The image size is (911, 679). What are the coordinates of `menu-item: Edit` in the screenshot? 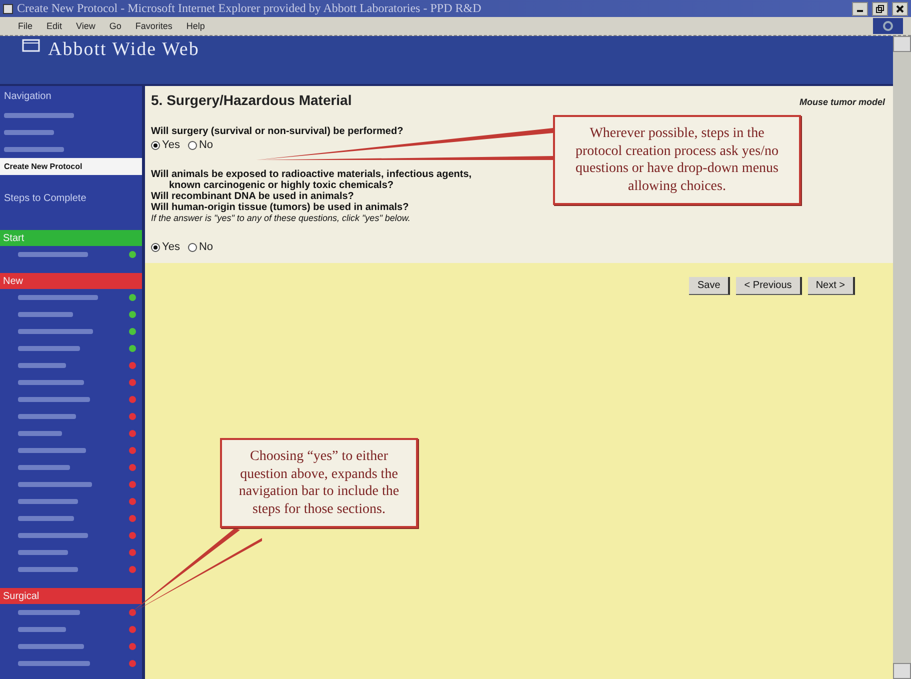 It's located at (54, 26).